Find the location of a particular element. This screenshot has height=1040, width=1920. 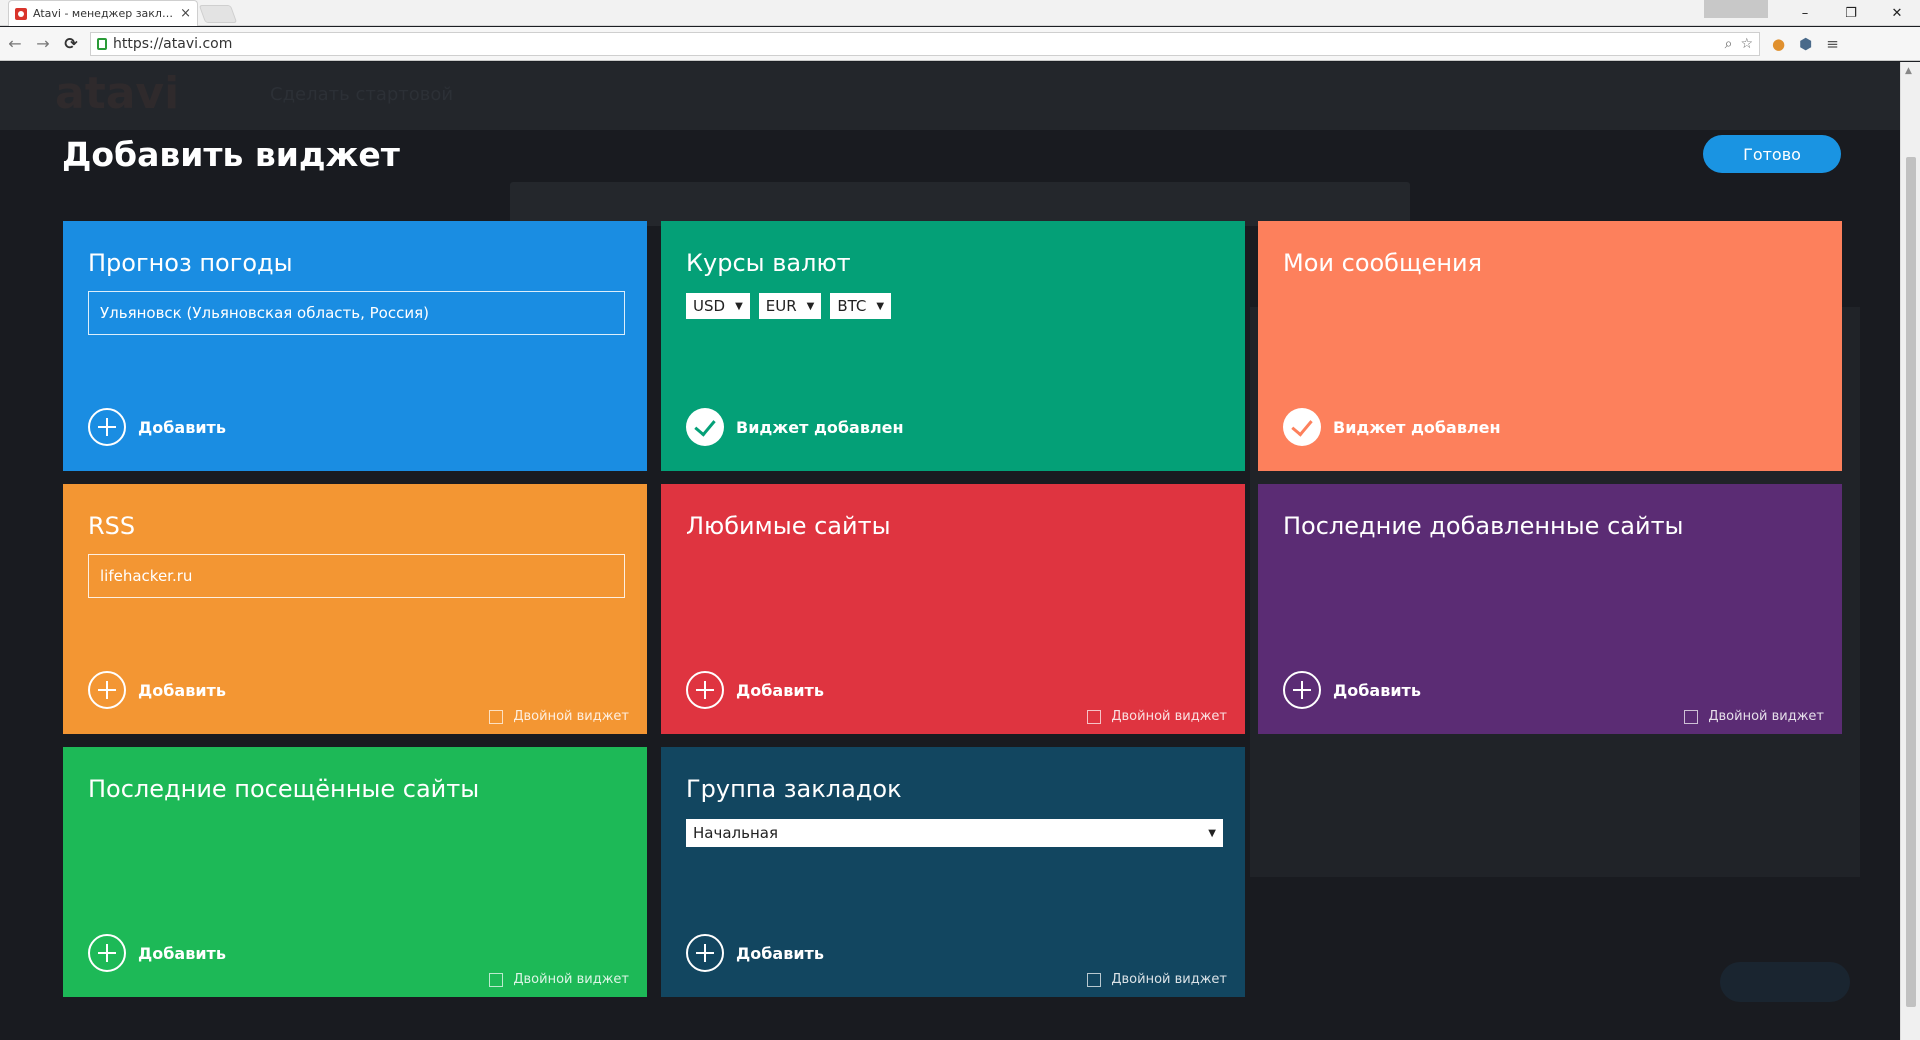

minimize-button: – is located at coordinates (1805, 13).